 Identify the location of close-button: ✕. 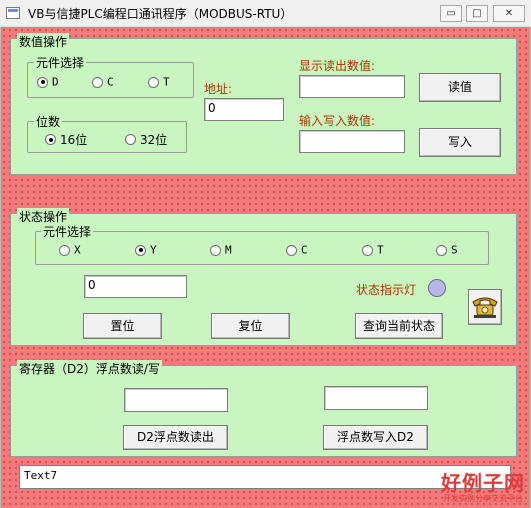
(509, 13).